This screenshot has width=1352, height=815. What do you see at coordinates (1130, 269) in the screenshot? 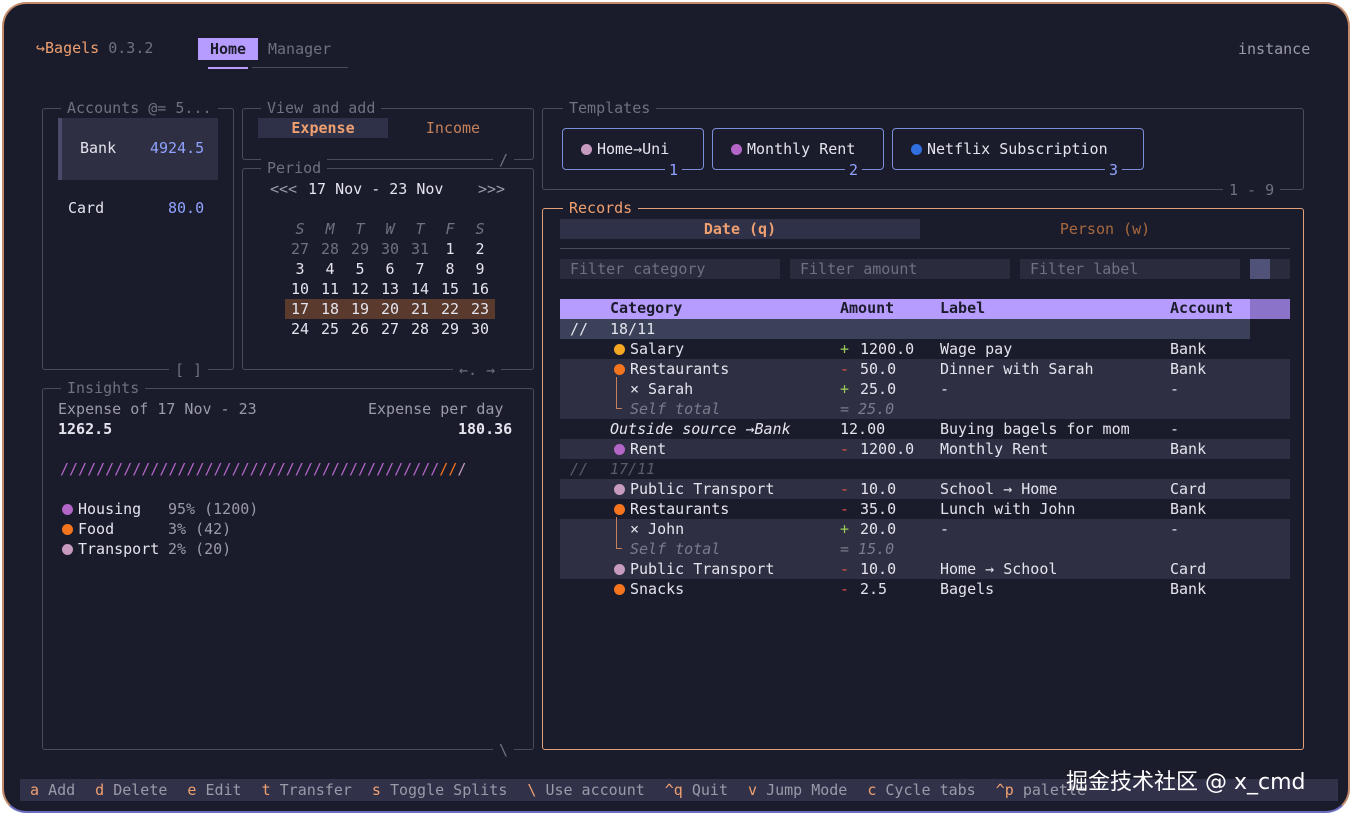
I see `filter-label-input: Filter label` at bounding box center [1130, 269].